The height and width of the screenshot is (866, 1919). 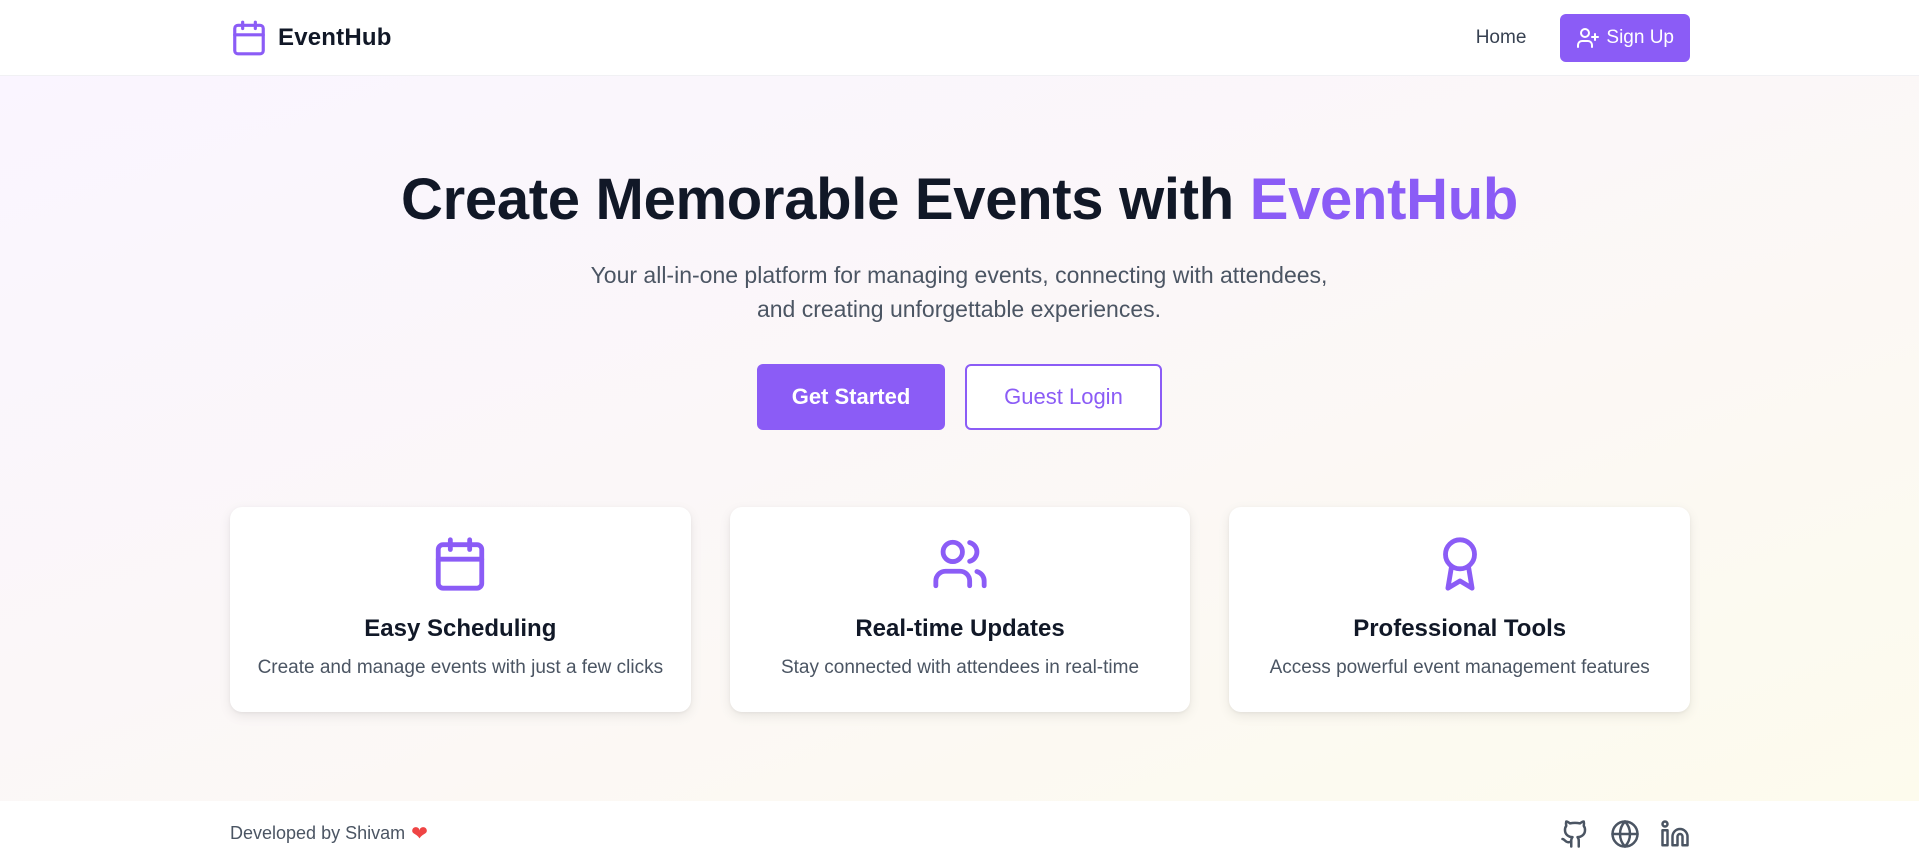 I want to click on linkedin-link, so click(x=1675, y=834).